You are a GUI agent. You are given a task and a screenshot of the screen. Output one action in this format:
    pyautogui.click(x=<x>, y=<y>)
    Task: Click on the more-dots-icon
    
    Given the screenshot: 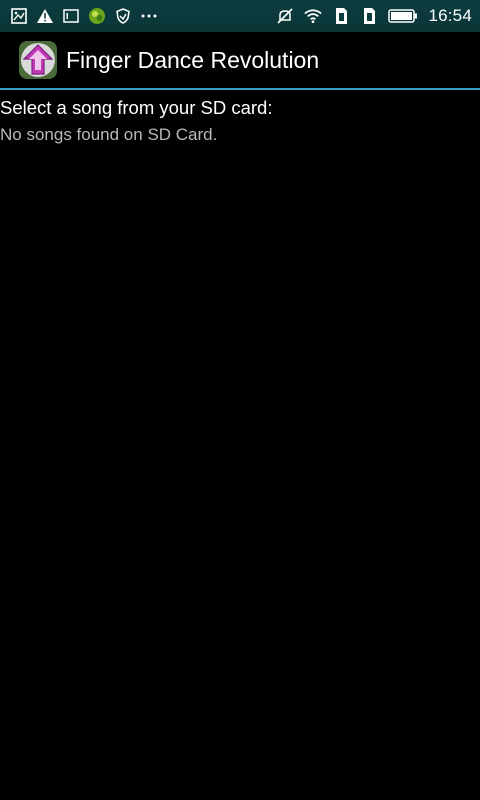 What is the action you would take?
    pyautogui.click(x=149, y=16)
    